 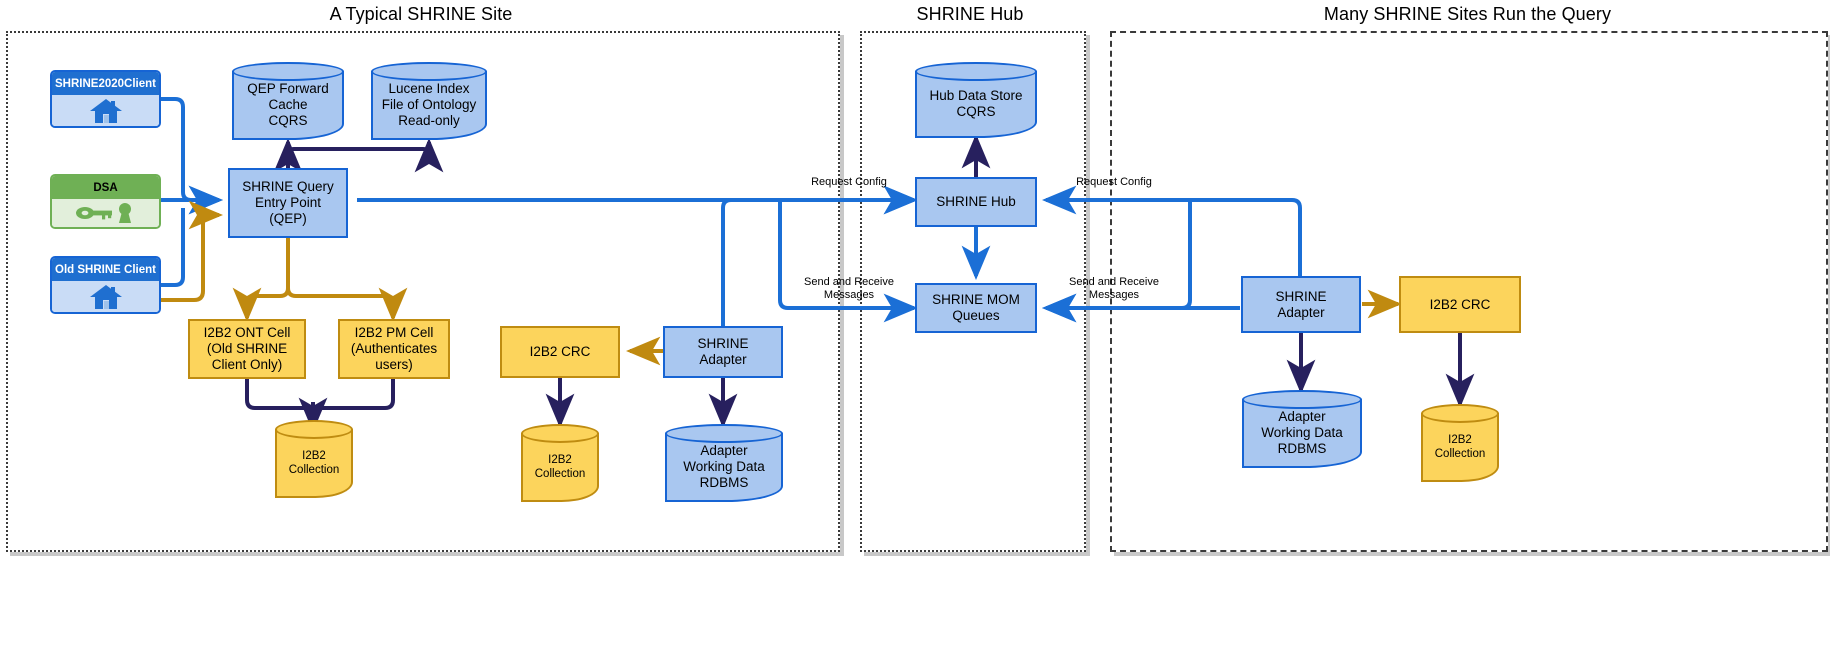 I want to click on datastore-adapter-working-data-site: Adapter Working Data RDBMS, so click(x=724, y=463).